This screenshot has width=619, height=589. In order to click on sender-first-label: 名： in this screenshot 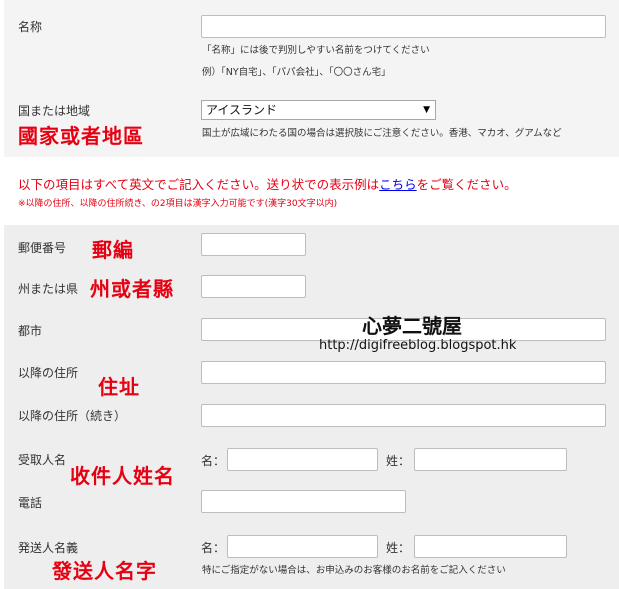, I will do `click(213, 548)`.